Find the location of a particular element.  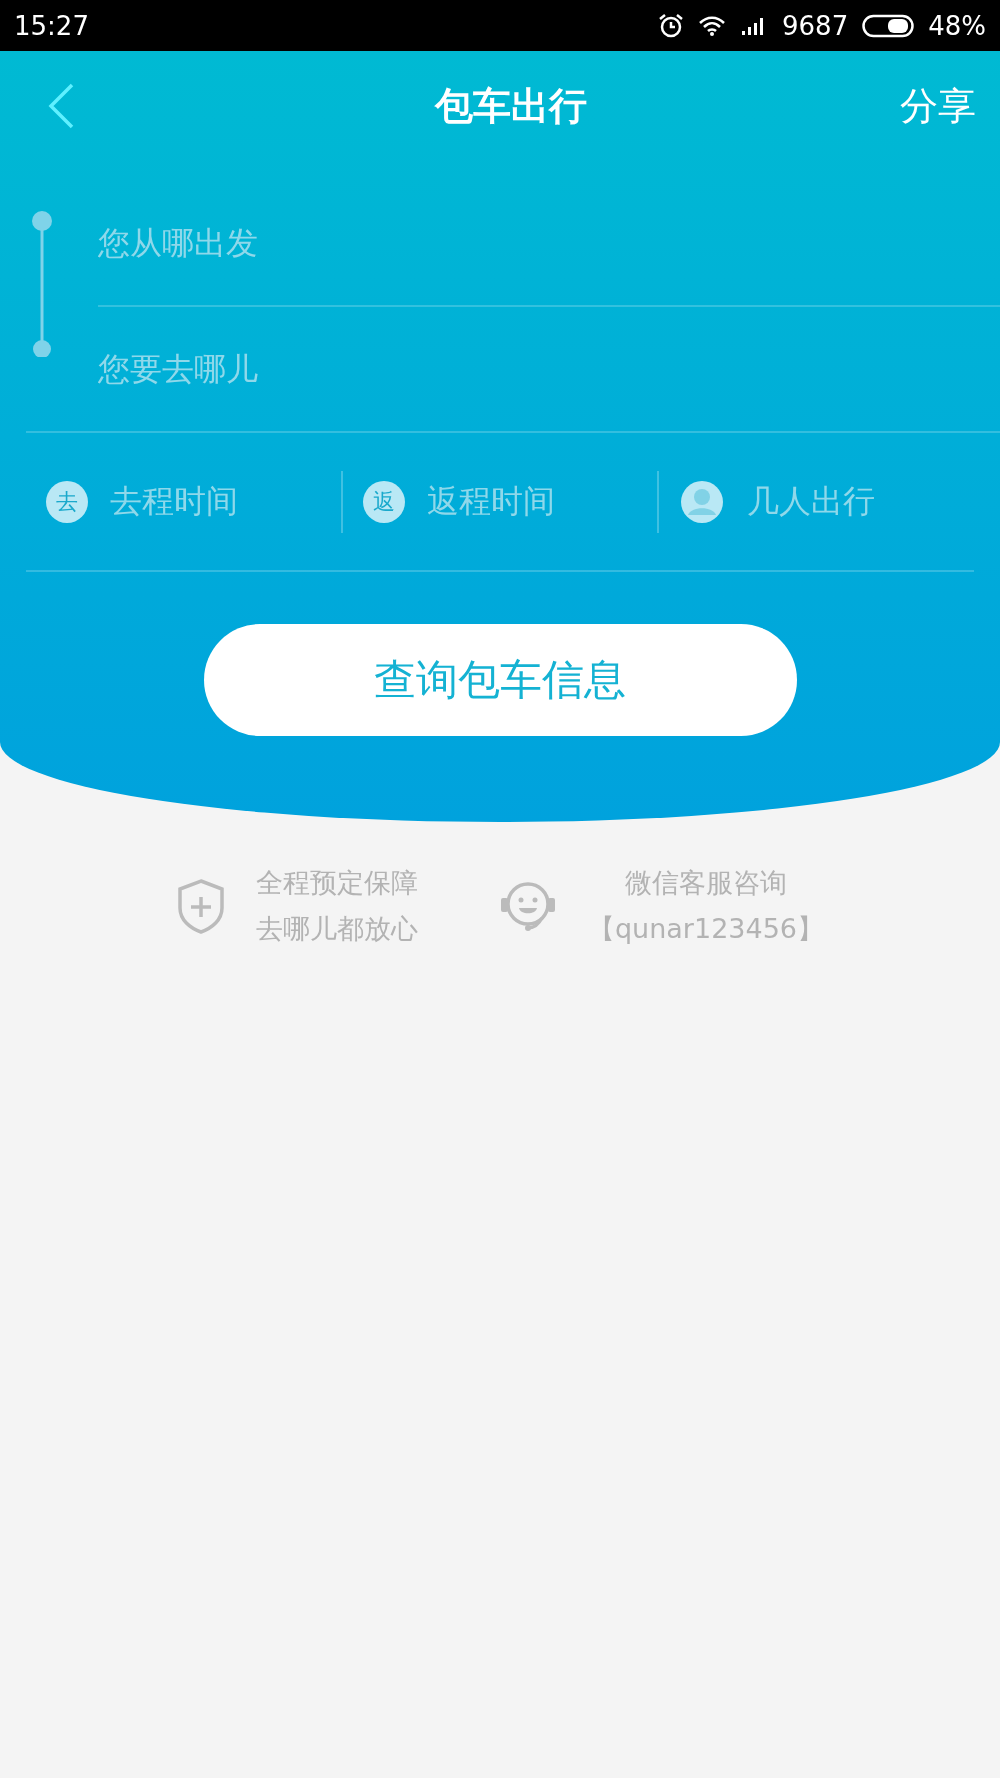

option-button: 去 去程时间 is located at coordinates (183, 501).